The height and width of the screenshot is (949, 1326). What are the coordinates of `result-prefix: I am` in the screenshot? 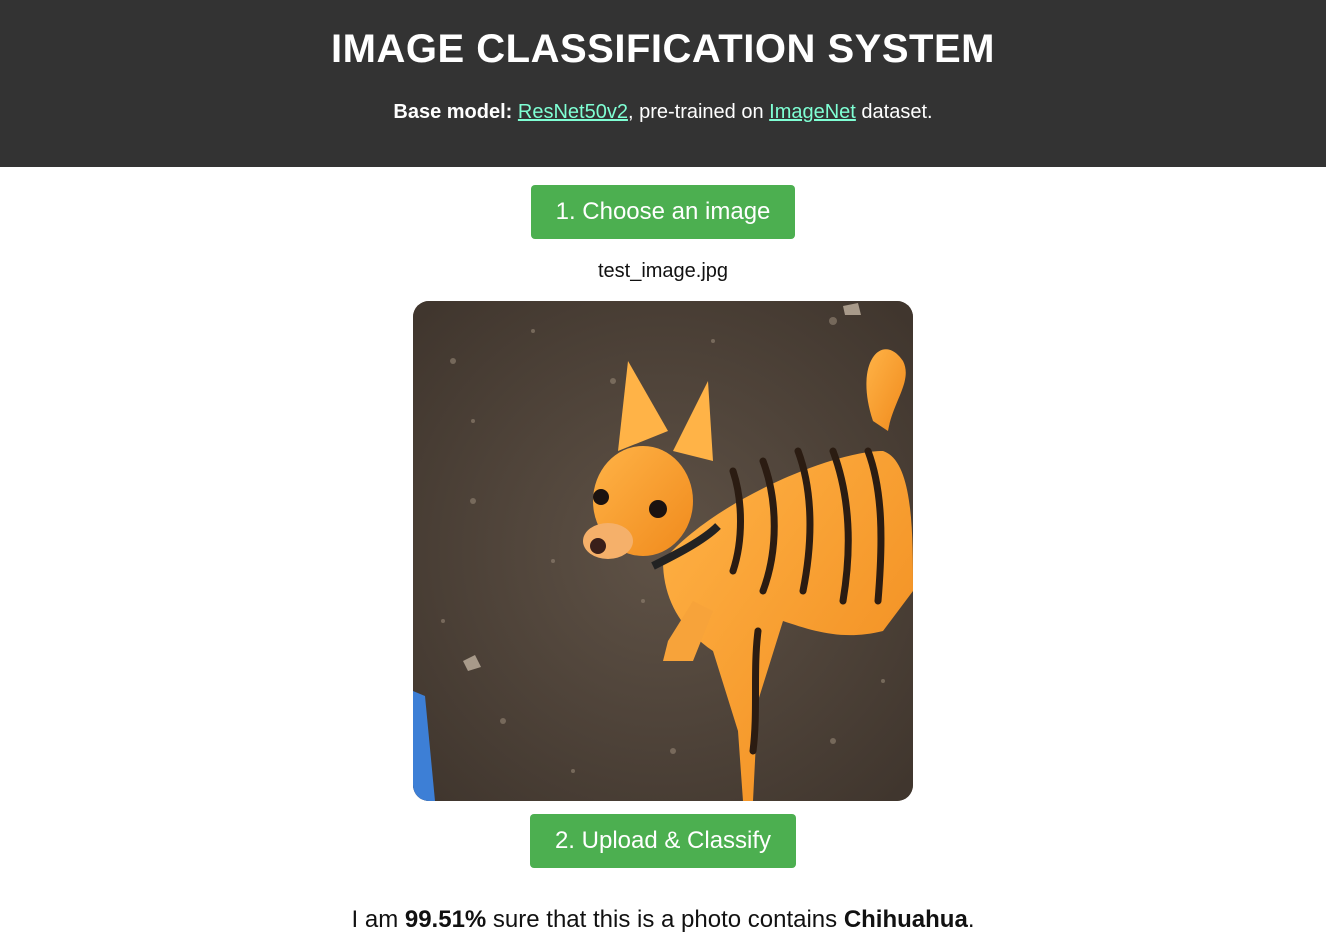 It's located at (378, 919).